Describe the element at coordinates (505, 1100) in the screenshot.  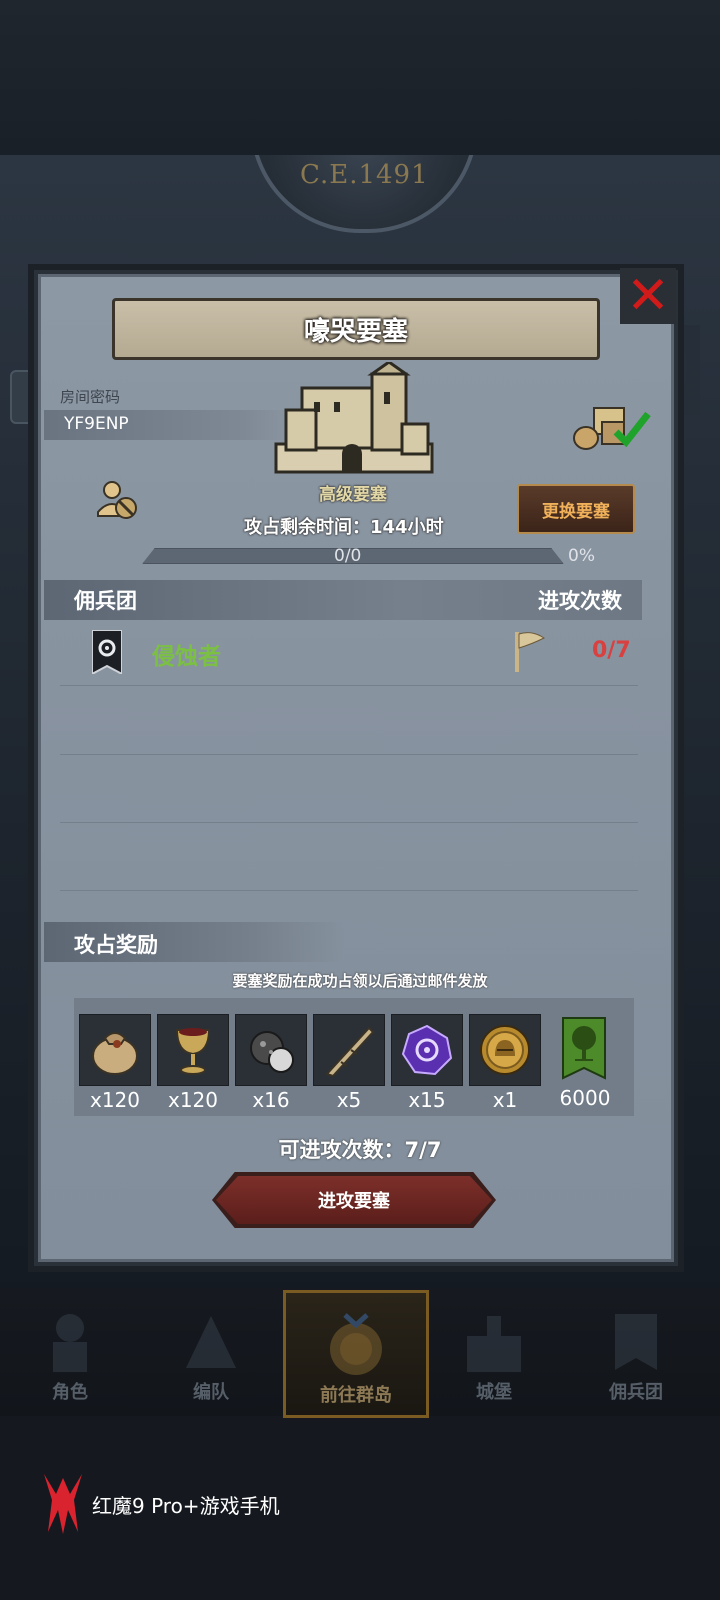
I see `reward-quantity: x1` at that location.